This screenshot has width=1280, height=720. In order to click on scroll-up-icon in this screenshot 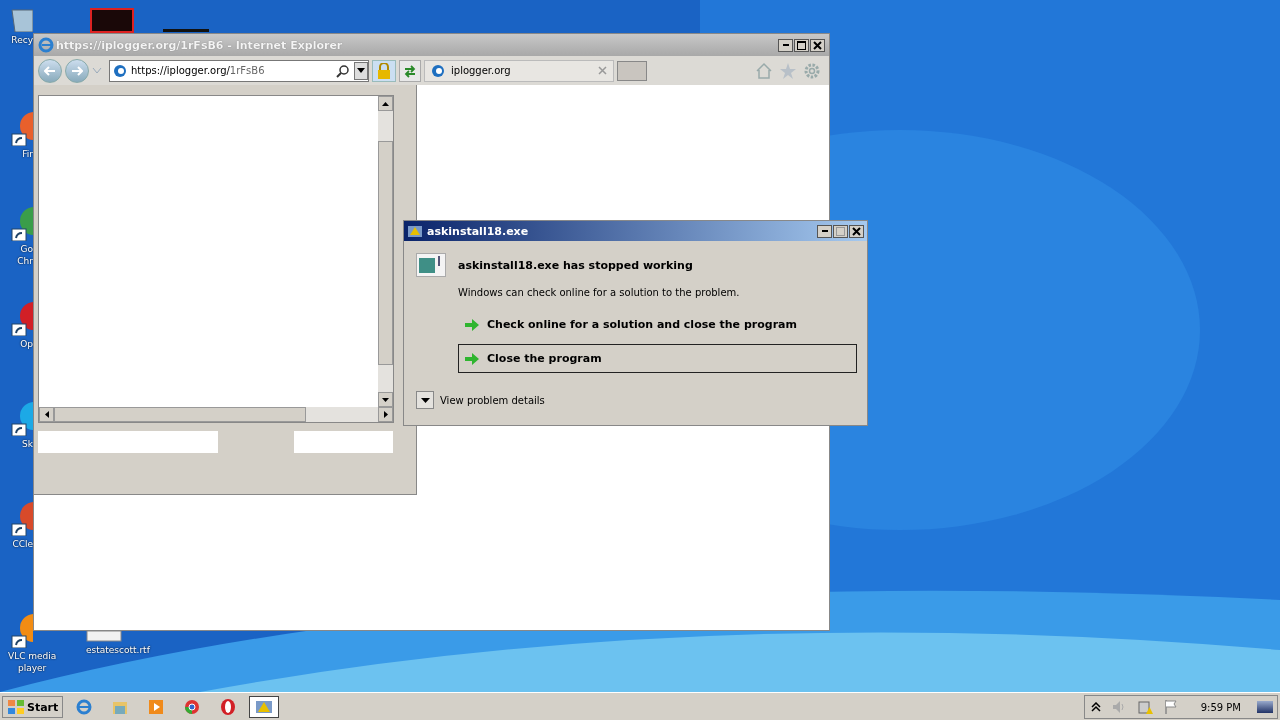, I will do `click(385, 103)`.